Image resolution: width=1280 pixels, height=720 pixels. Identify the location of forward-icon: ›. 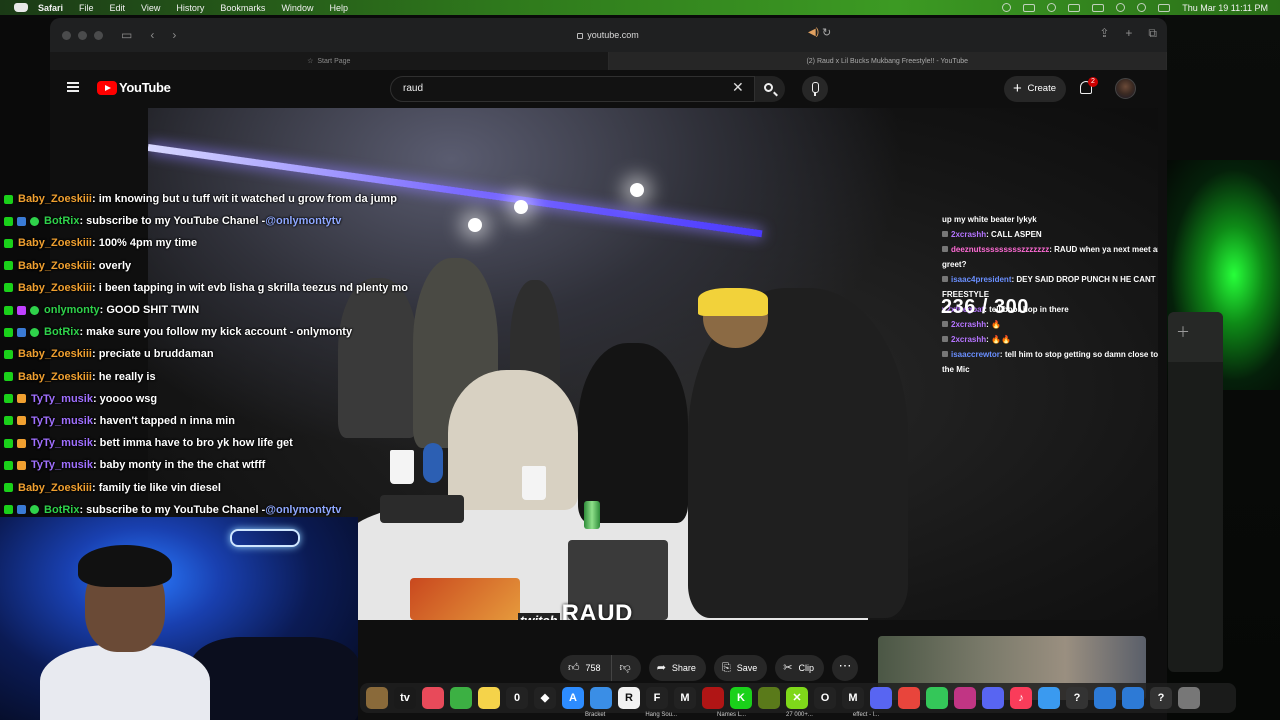
(174, 35).